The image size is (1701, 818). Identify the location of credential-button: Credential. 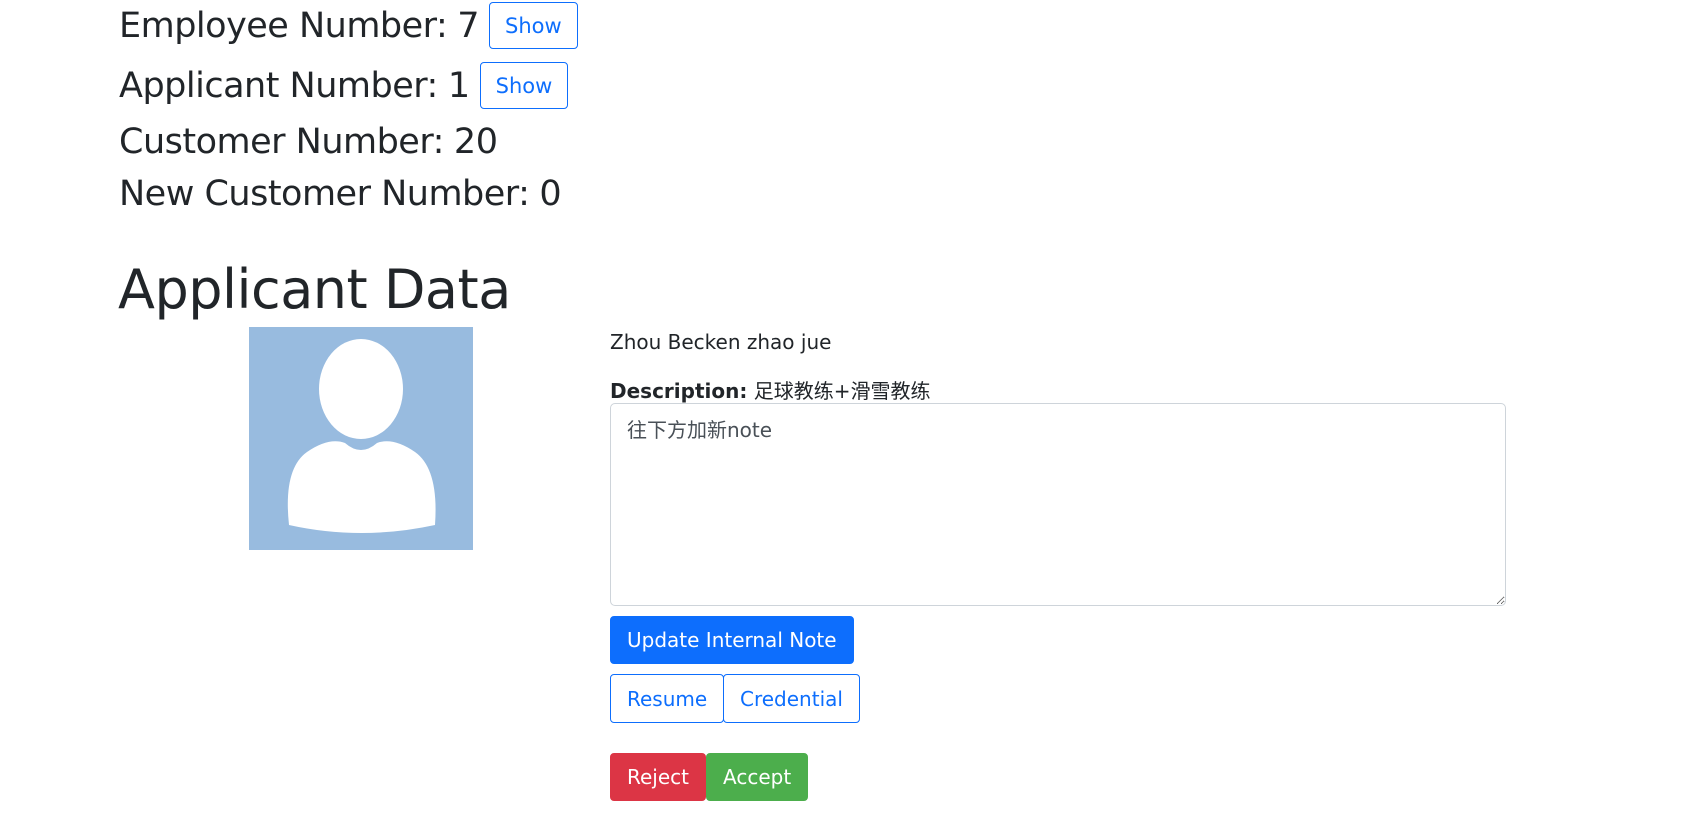
(791, 698).